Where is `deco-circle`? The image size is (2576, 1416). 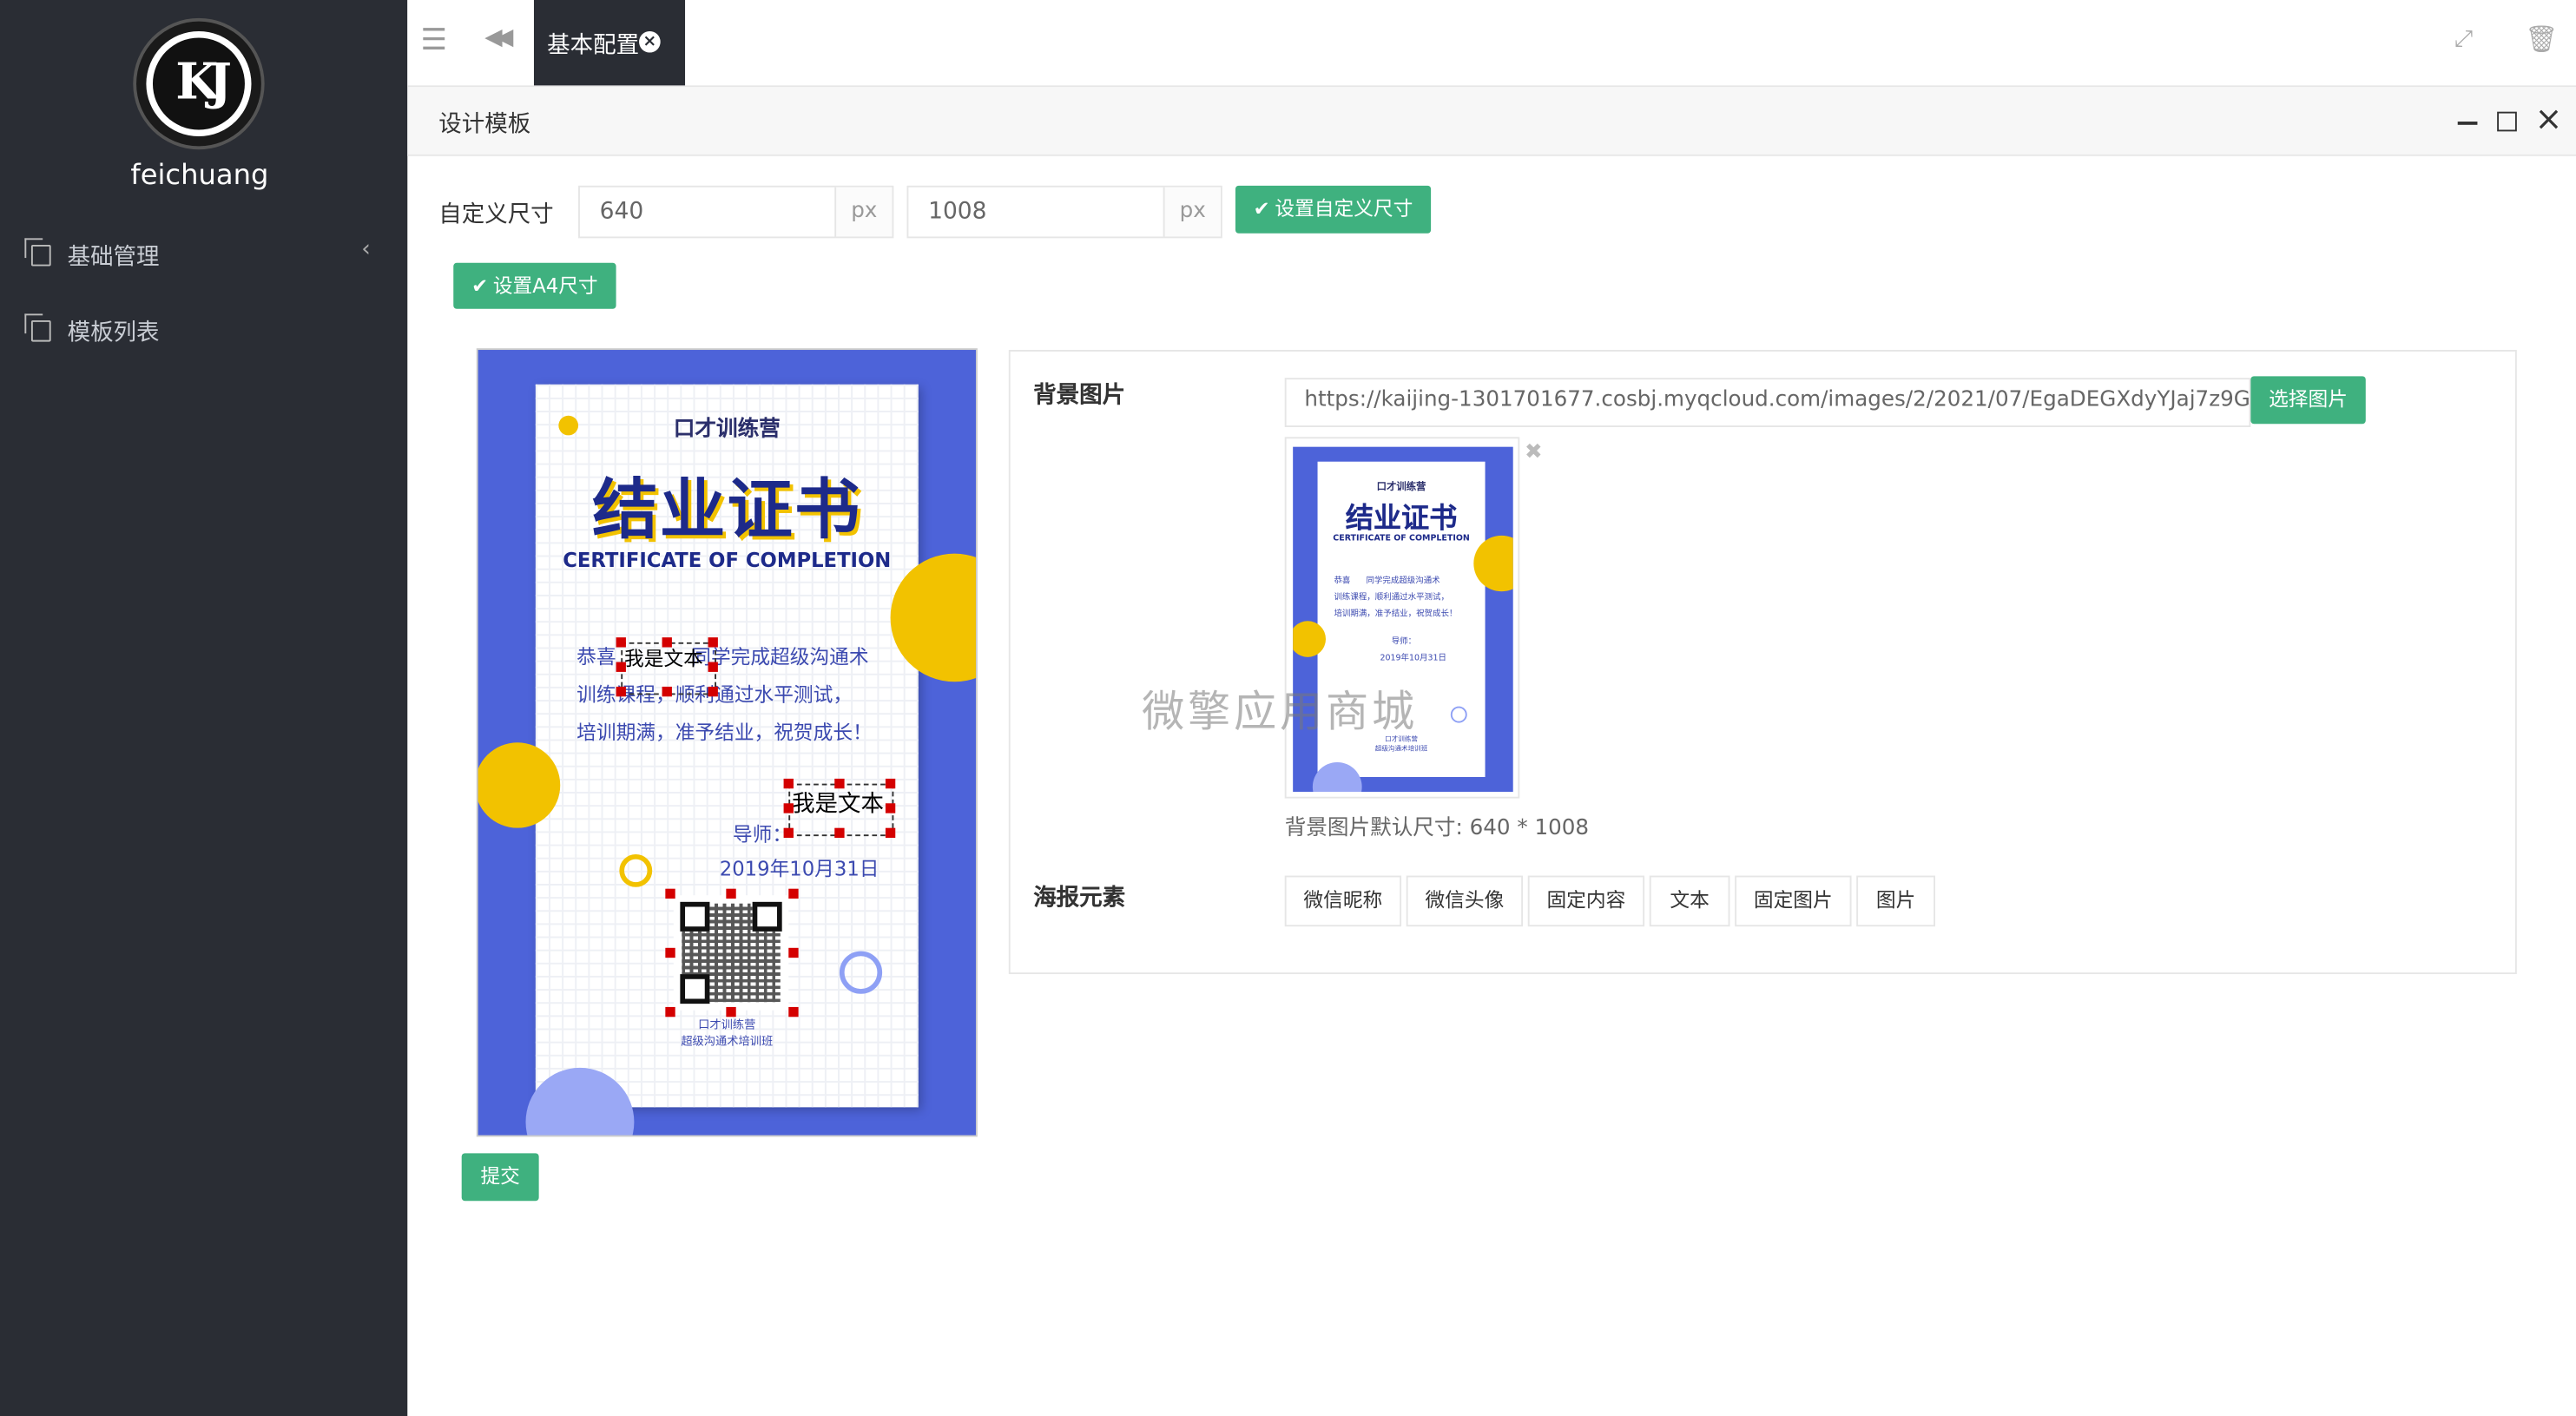
deco-circle is located at coordinates (519, 785).